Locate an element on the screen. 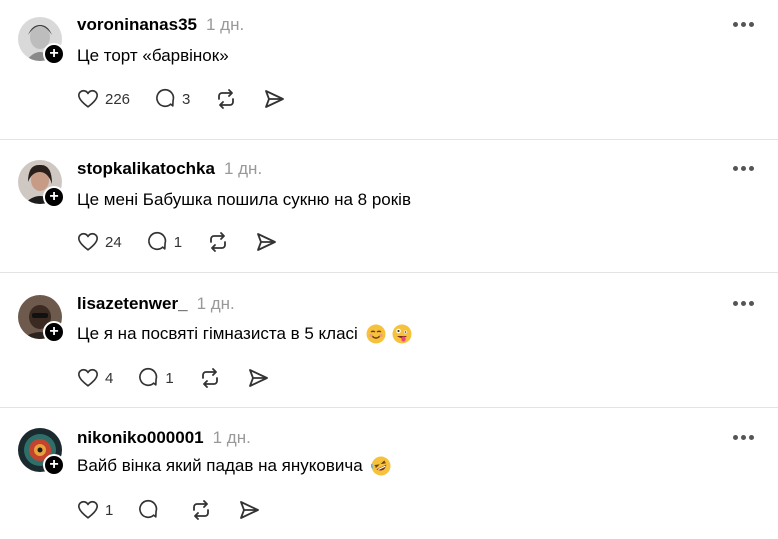 The width and height of the screenshot is (778, 539). like-button: 226 is located at coordinates (103, 99).